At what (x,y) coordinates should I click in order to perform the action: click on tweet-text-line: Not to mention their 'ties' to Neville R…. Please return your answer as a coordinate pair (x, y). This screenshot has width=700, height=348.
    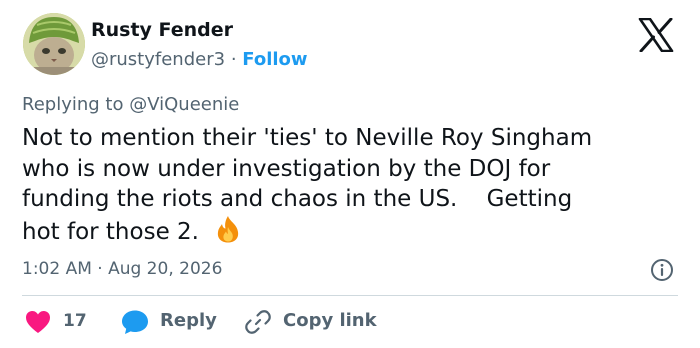
    Looking at the image, I should click on (307, 138).